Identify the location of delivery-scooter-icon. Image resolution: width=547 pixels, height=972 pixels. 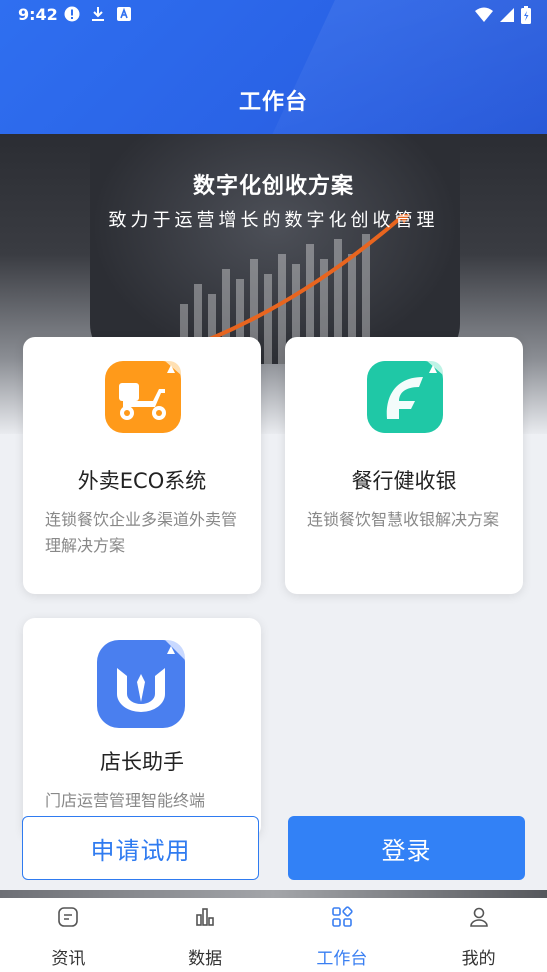
(143, 396).